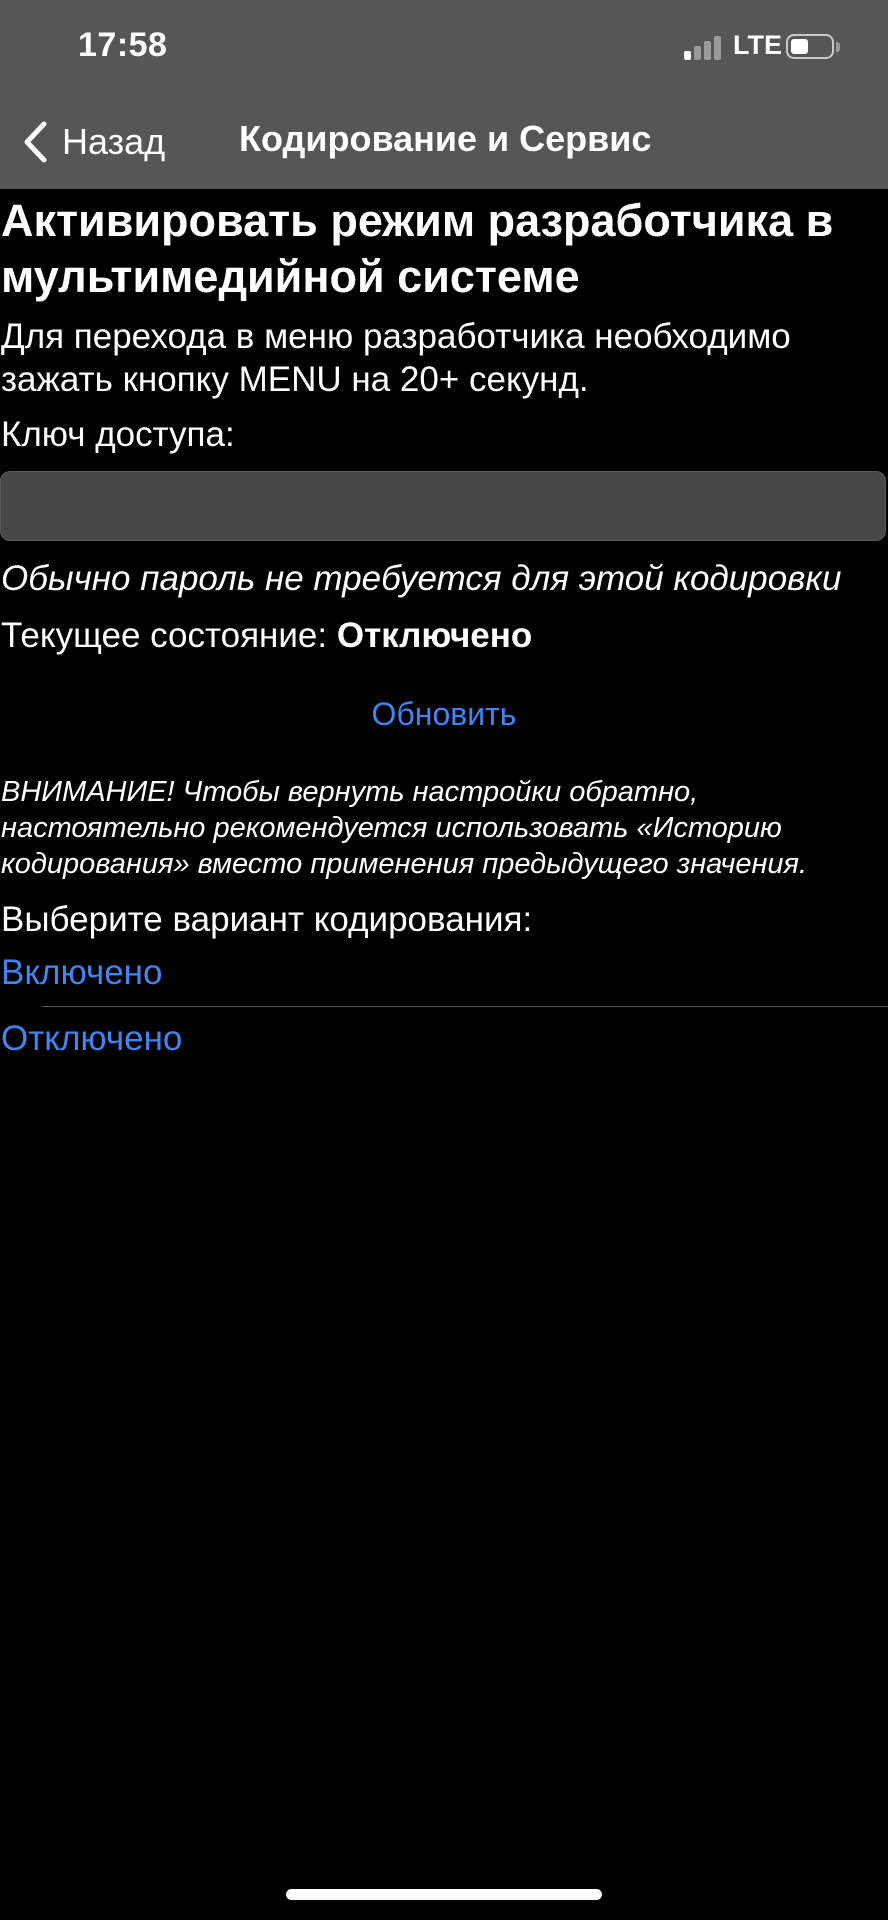  Describe the element at coordinates (444, 714) in the screenshot. I see `refresh-button: Обновить` at that location.